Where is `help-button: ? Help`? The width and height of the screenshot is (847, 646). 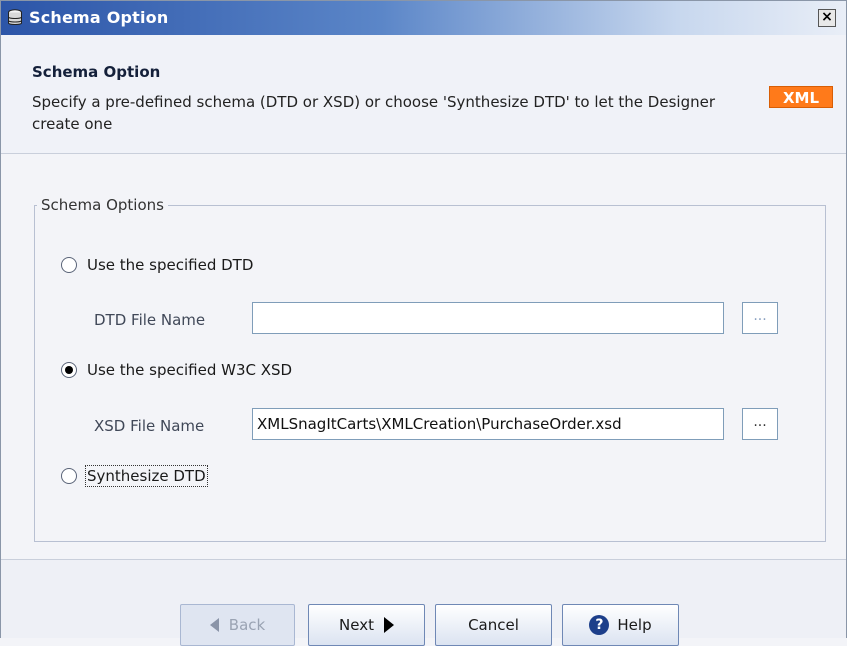 help-button: ? Help is located at coordinates (620, 625).